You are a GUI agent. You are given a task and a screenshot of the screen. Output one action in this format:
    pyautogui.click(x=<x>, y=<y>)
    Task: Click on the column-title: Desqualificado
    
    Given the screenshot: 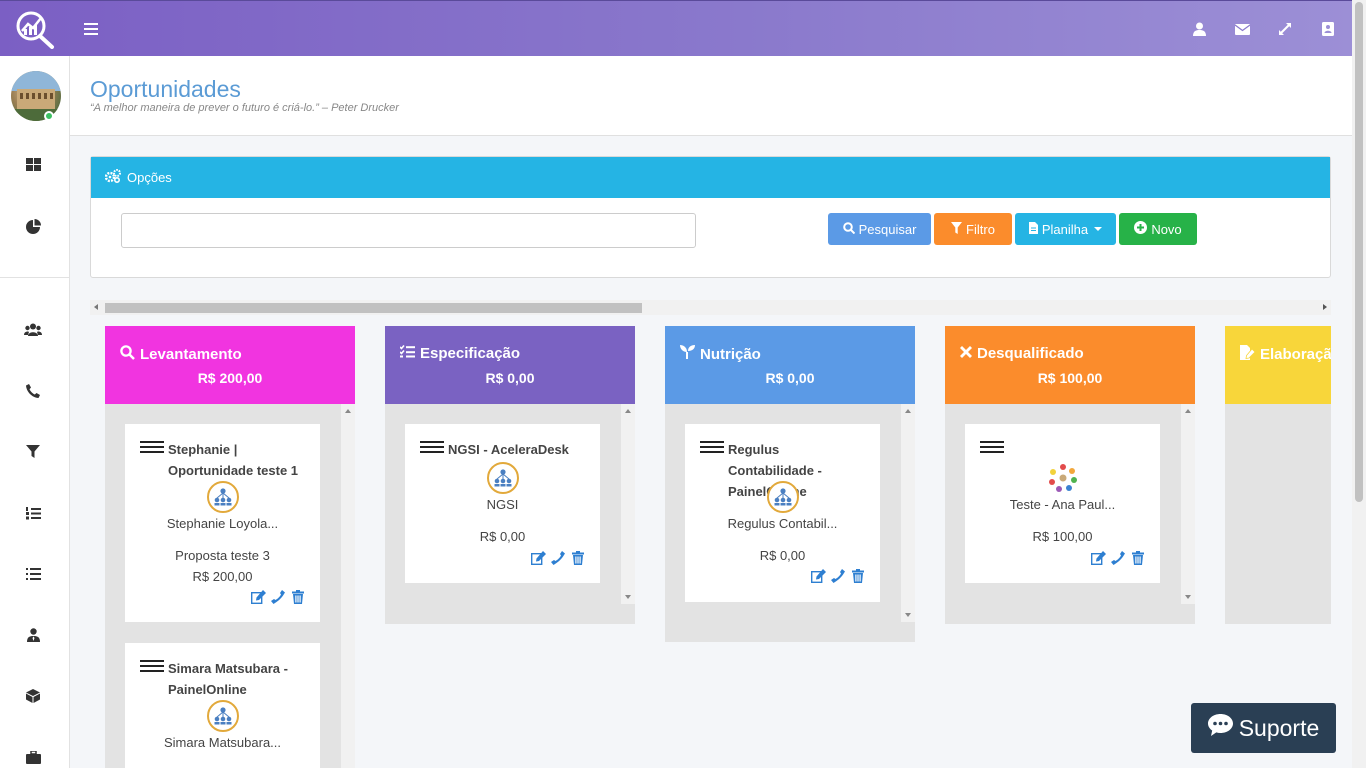 What is the action you would take?
    pyautogui.click(x=1030, y=353)
    